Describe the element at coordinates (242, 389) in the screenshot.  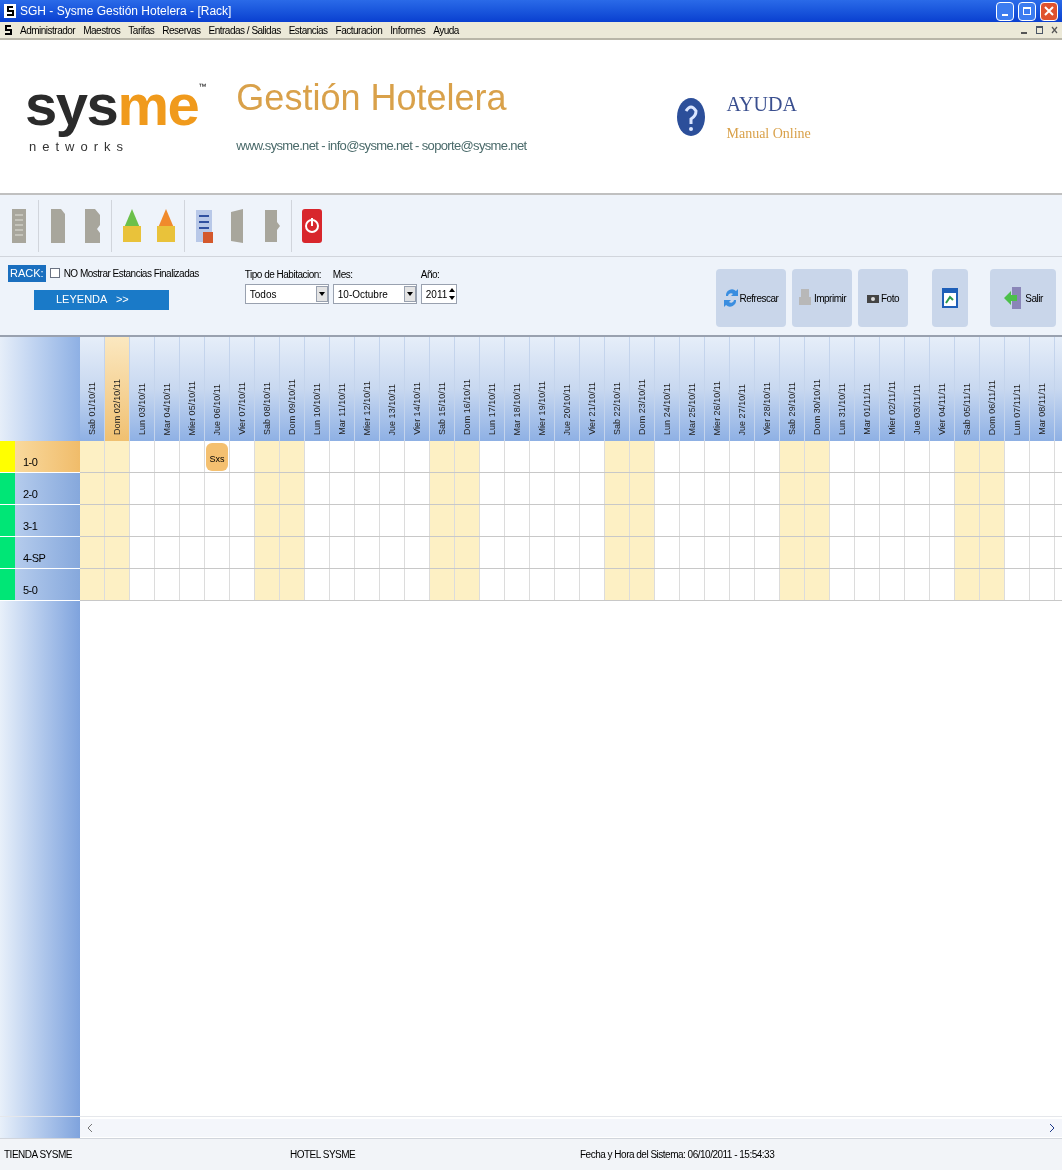
I see `date-header: Vier 07/10/11` at that location.